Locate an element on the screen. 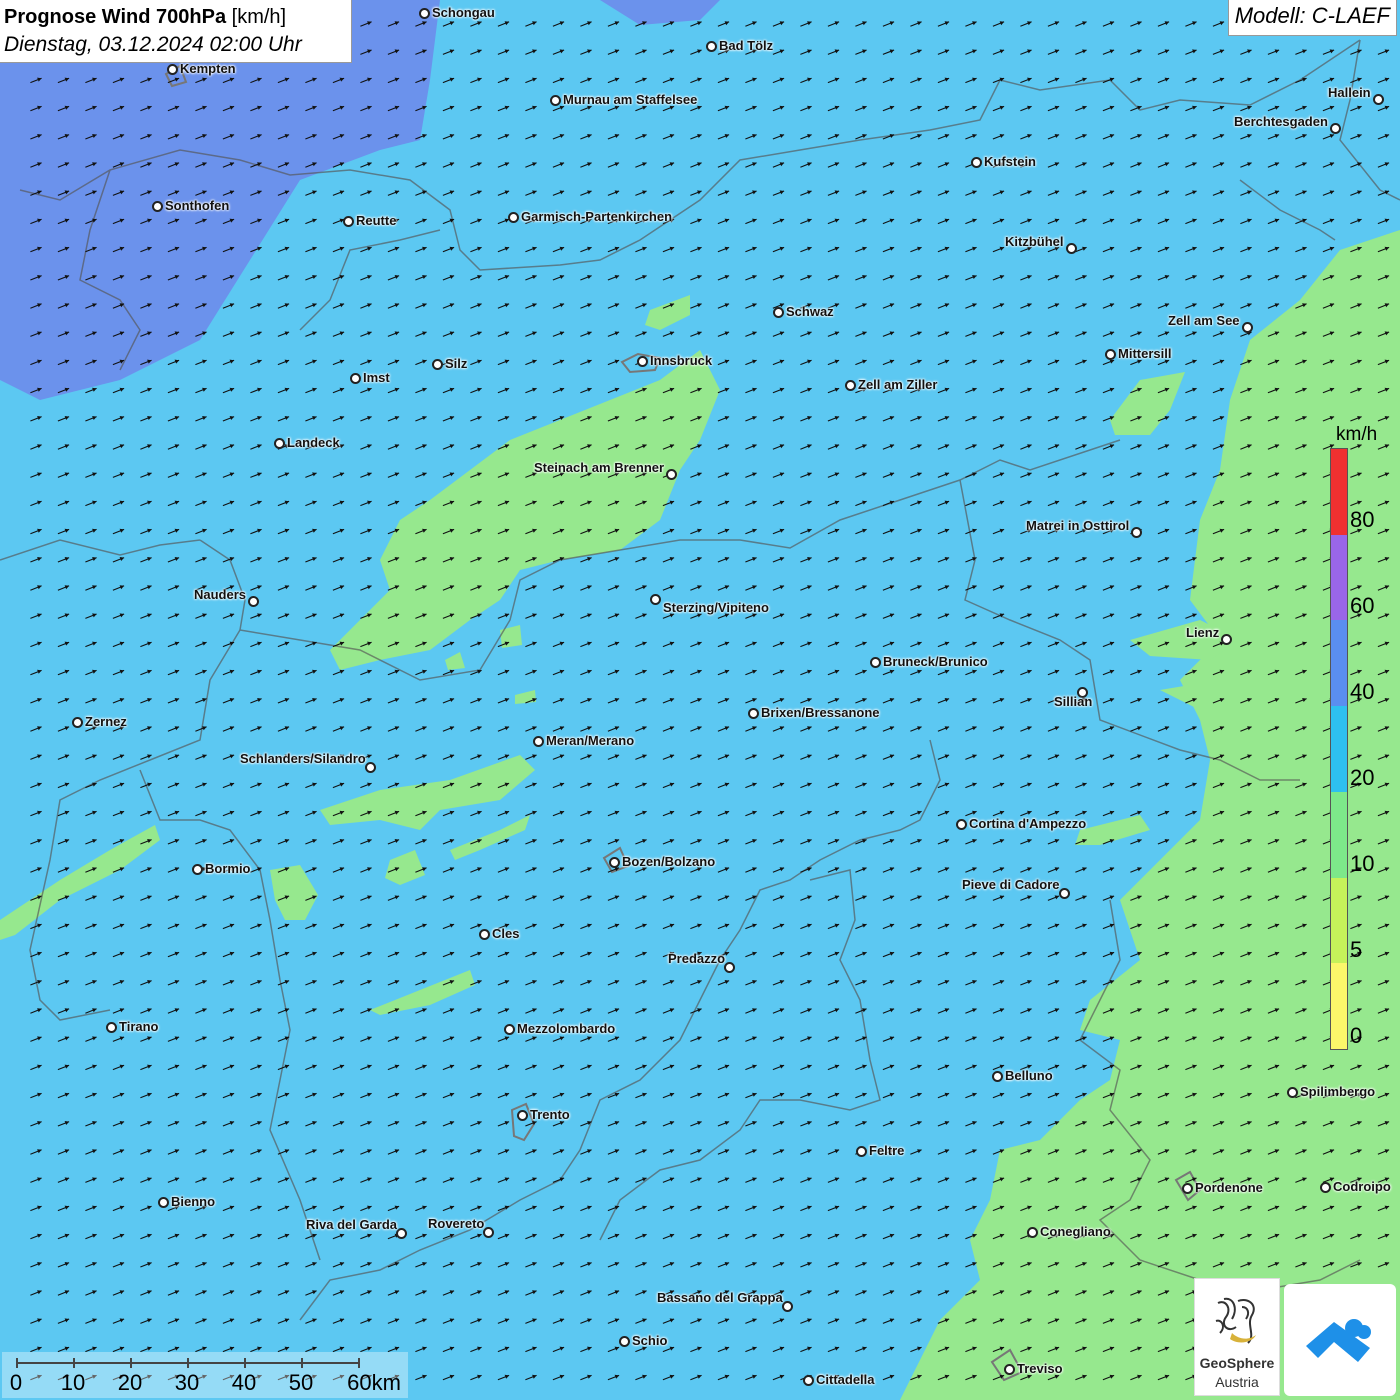 This screenshot has height=1400, width=1400. scale-bar-label: 0 is located at coordinates (16, 1382).